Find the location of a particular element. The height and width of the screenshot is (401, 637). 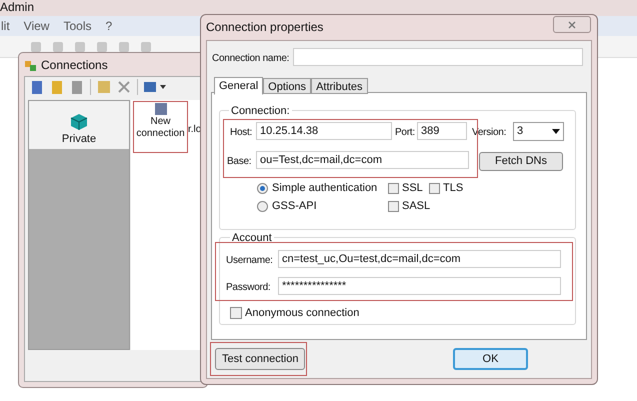

checkbox-option: Anonymous connection is located at coordinates (295, 313).